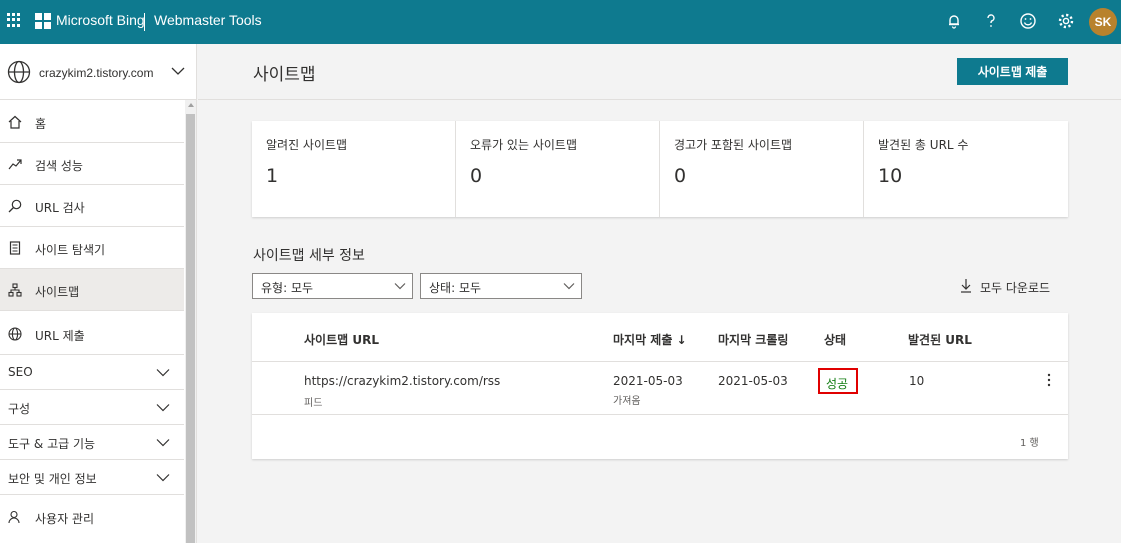 This screenshot has width=1121, height=543. Describe the element at coordinates (92, 372) in the screenshot. I see `sidebar-section-seo: SEO` at that location.